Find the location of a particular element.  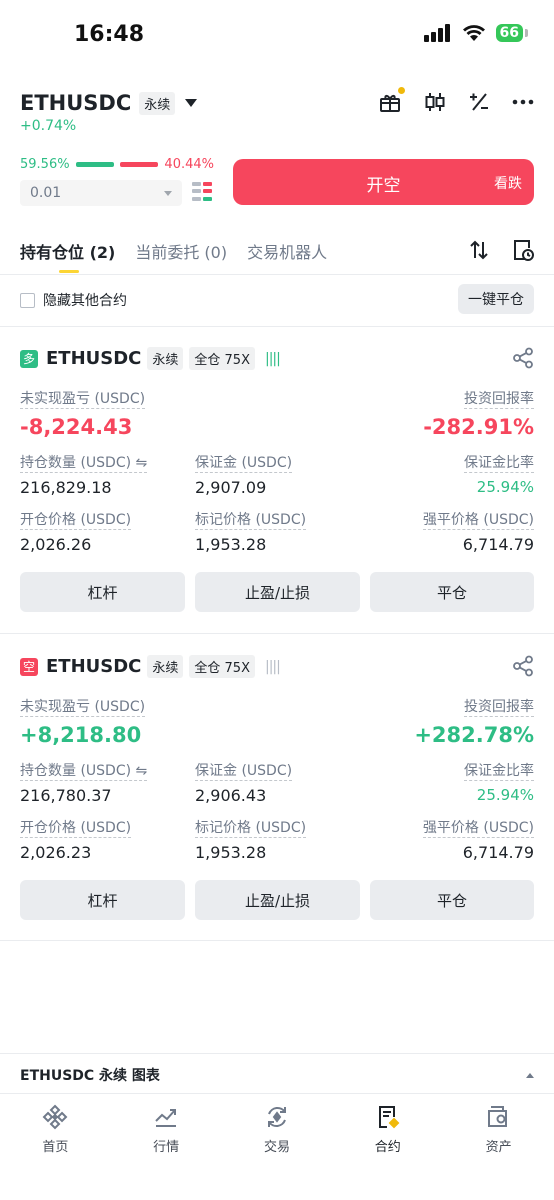

position-title-row: 多 ETHUSDC 永续 全仓 75X |||| is located at coordinates (150, 358).